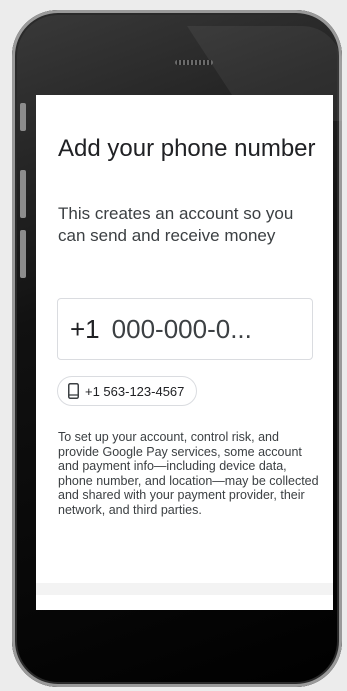 The height and width of the screenshot is (691, 347). I want to click on mute-switch, so click(23, 117).